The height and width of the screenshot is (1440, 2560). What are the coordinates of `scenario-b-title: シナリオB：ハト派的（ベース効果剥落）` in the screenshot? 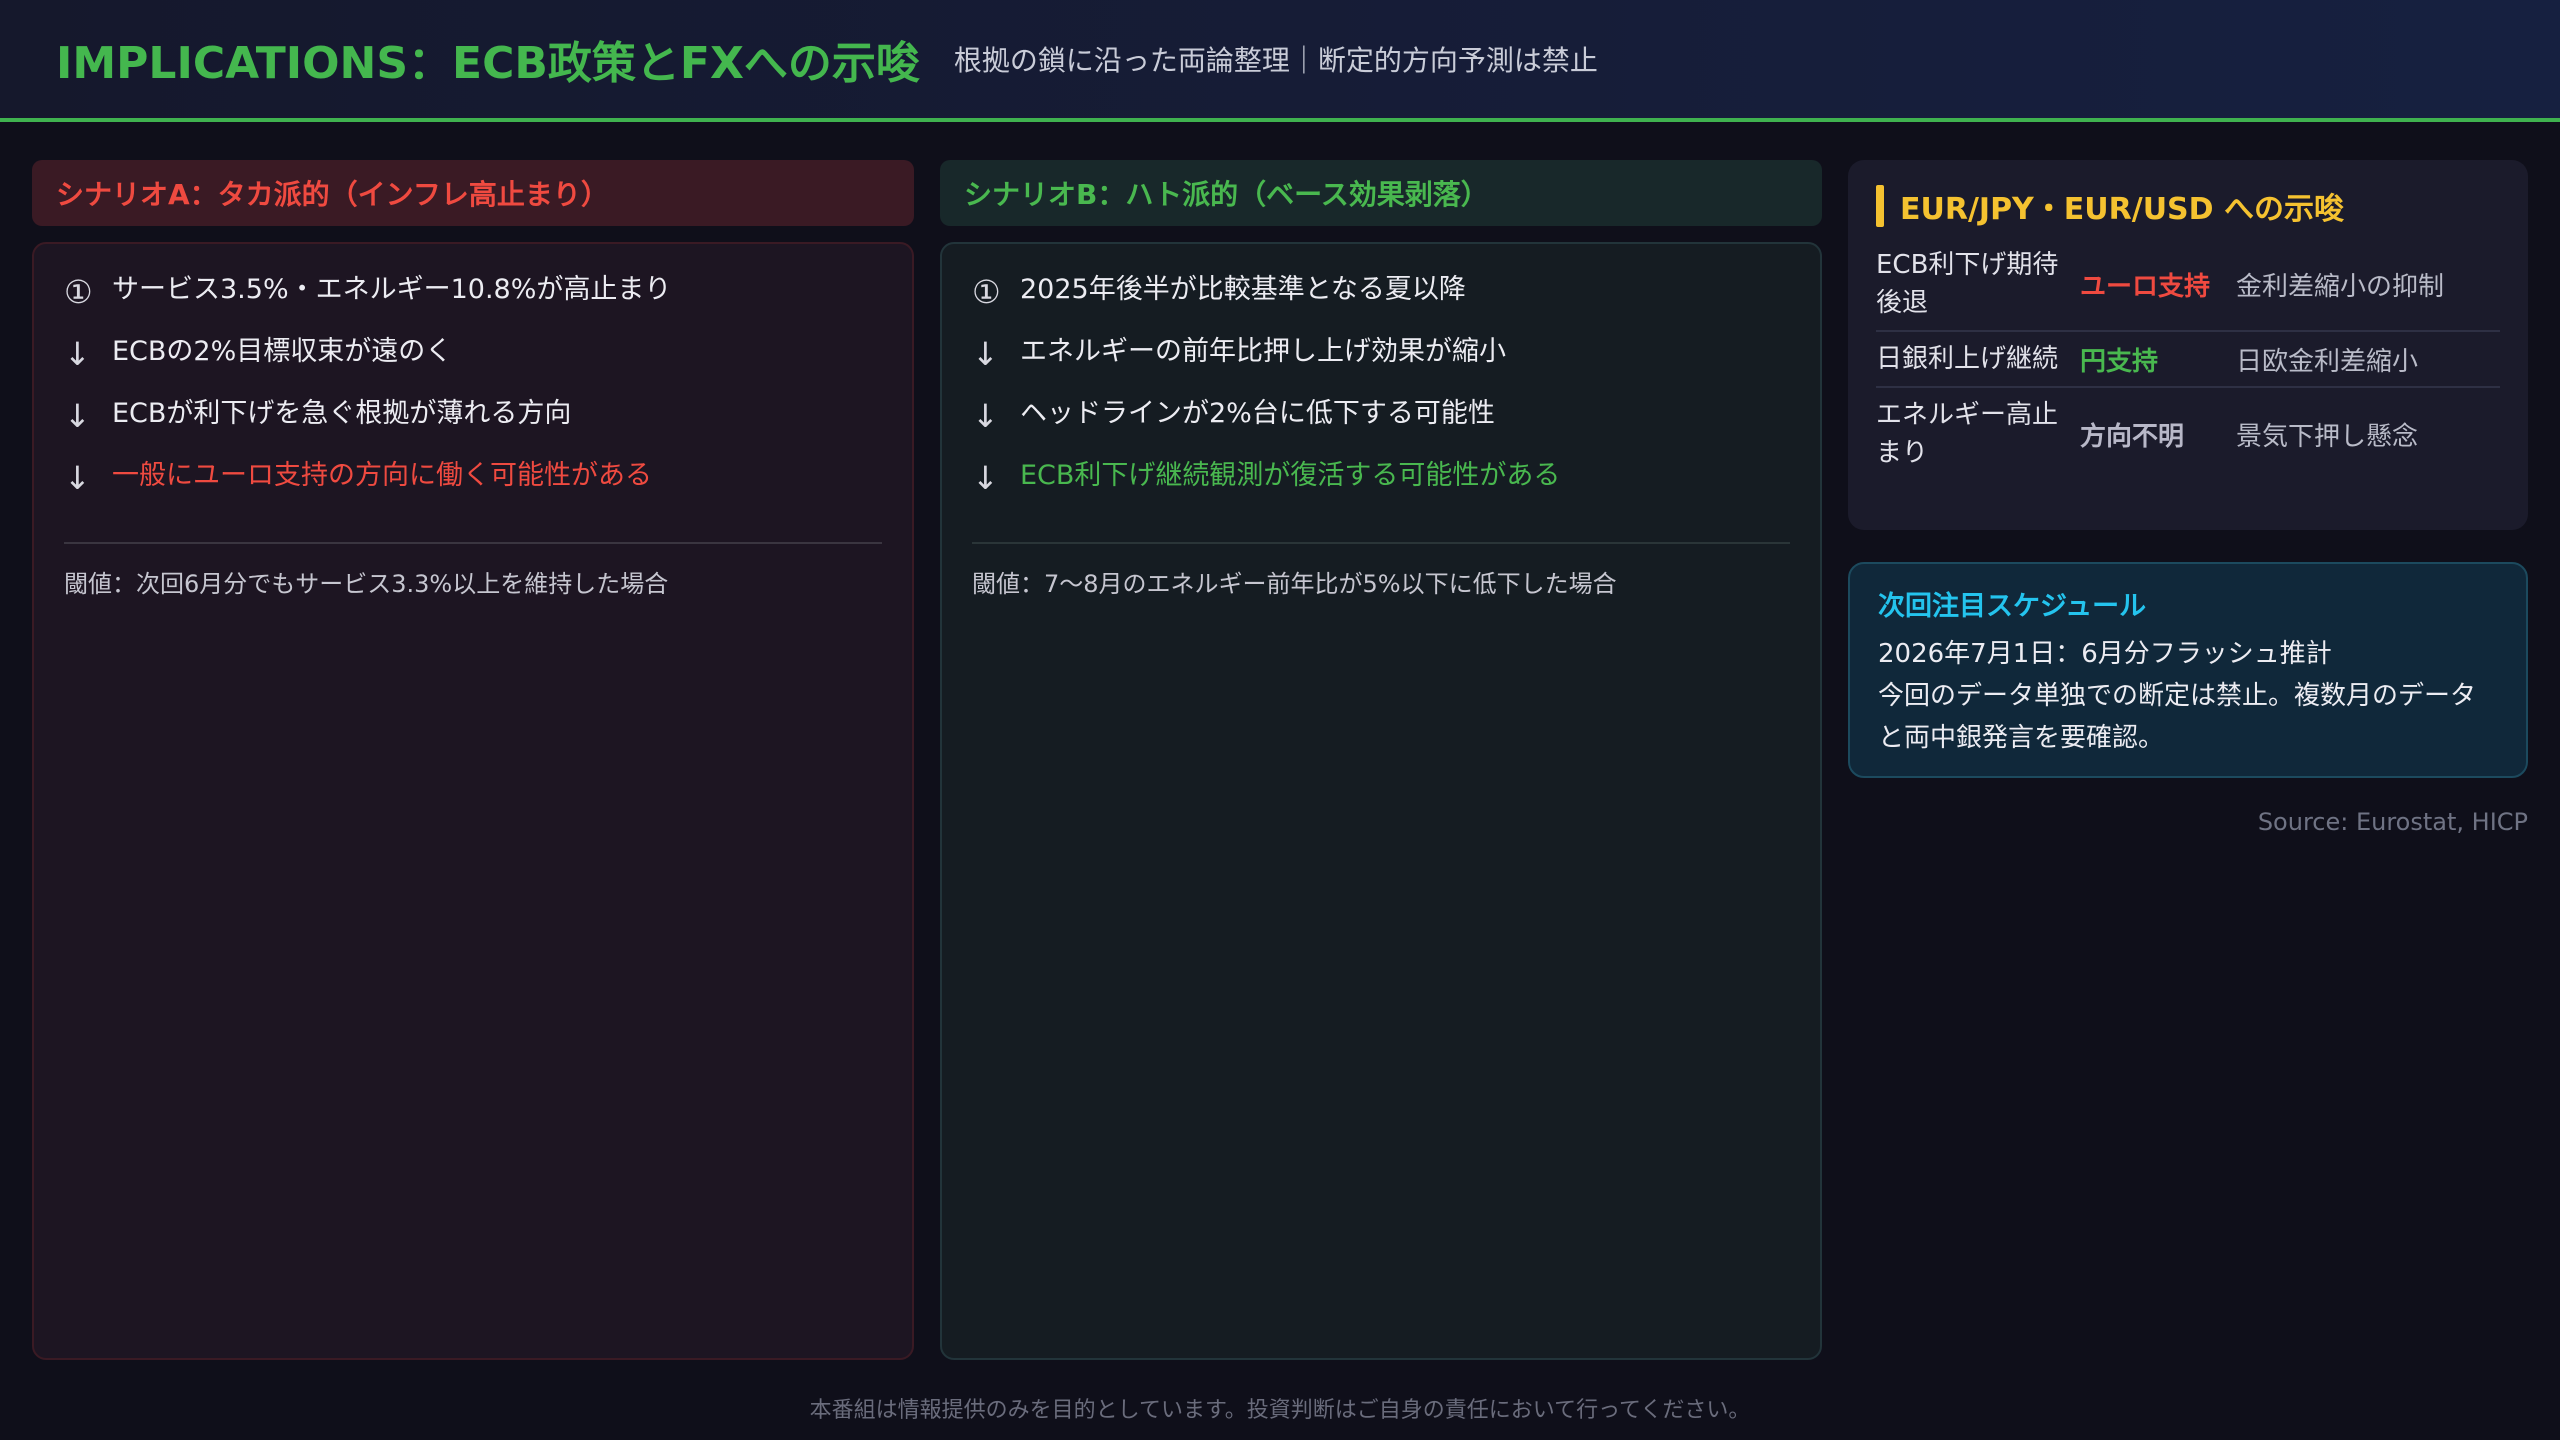 It's located at (1381, 193).